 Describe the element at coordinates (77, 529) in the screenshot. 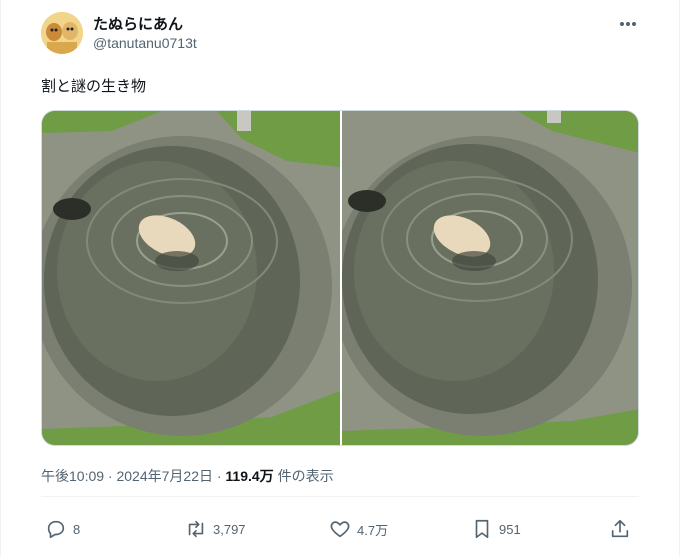

I see `reply-count: 8` at that location.